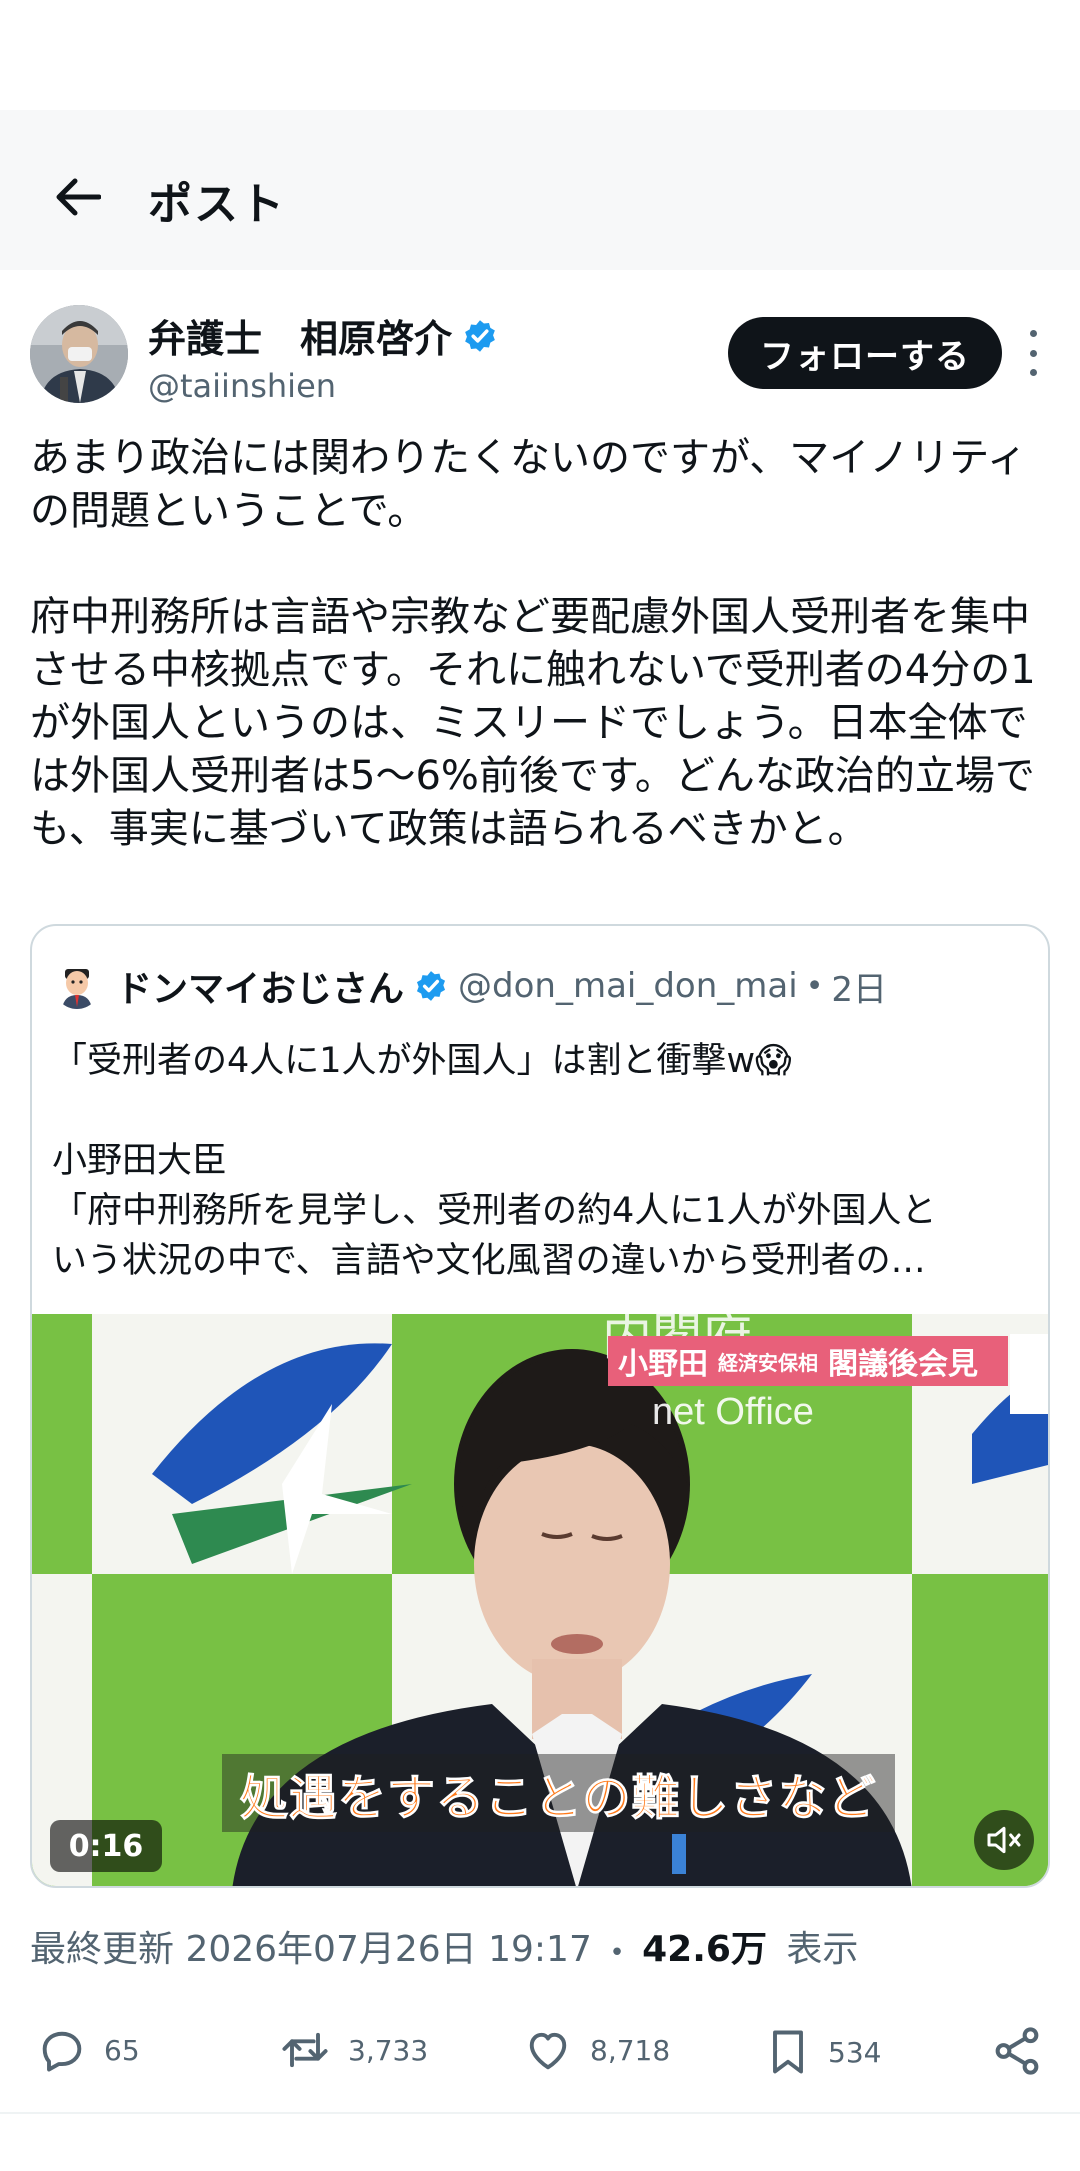 The height and width of the screenshot is (2171, 1080). What do you see at coordinates (260, 986) in the screenshot?
I see `quoted-author-name: ドンマイおじさん` at bounding box center [260, 986].